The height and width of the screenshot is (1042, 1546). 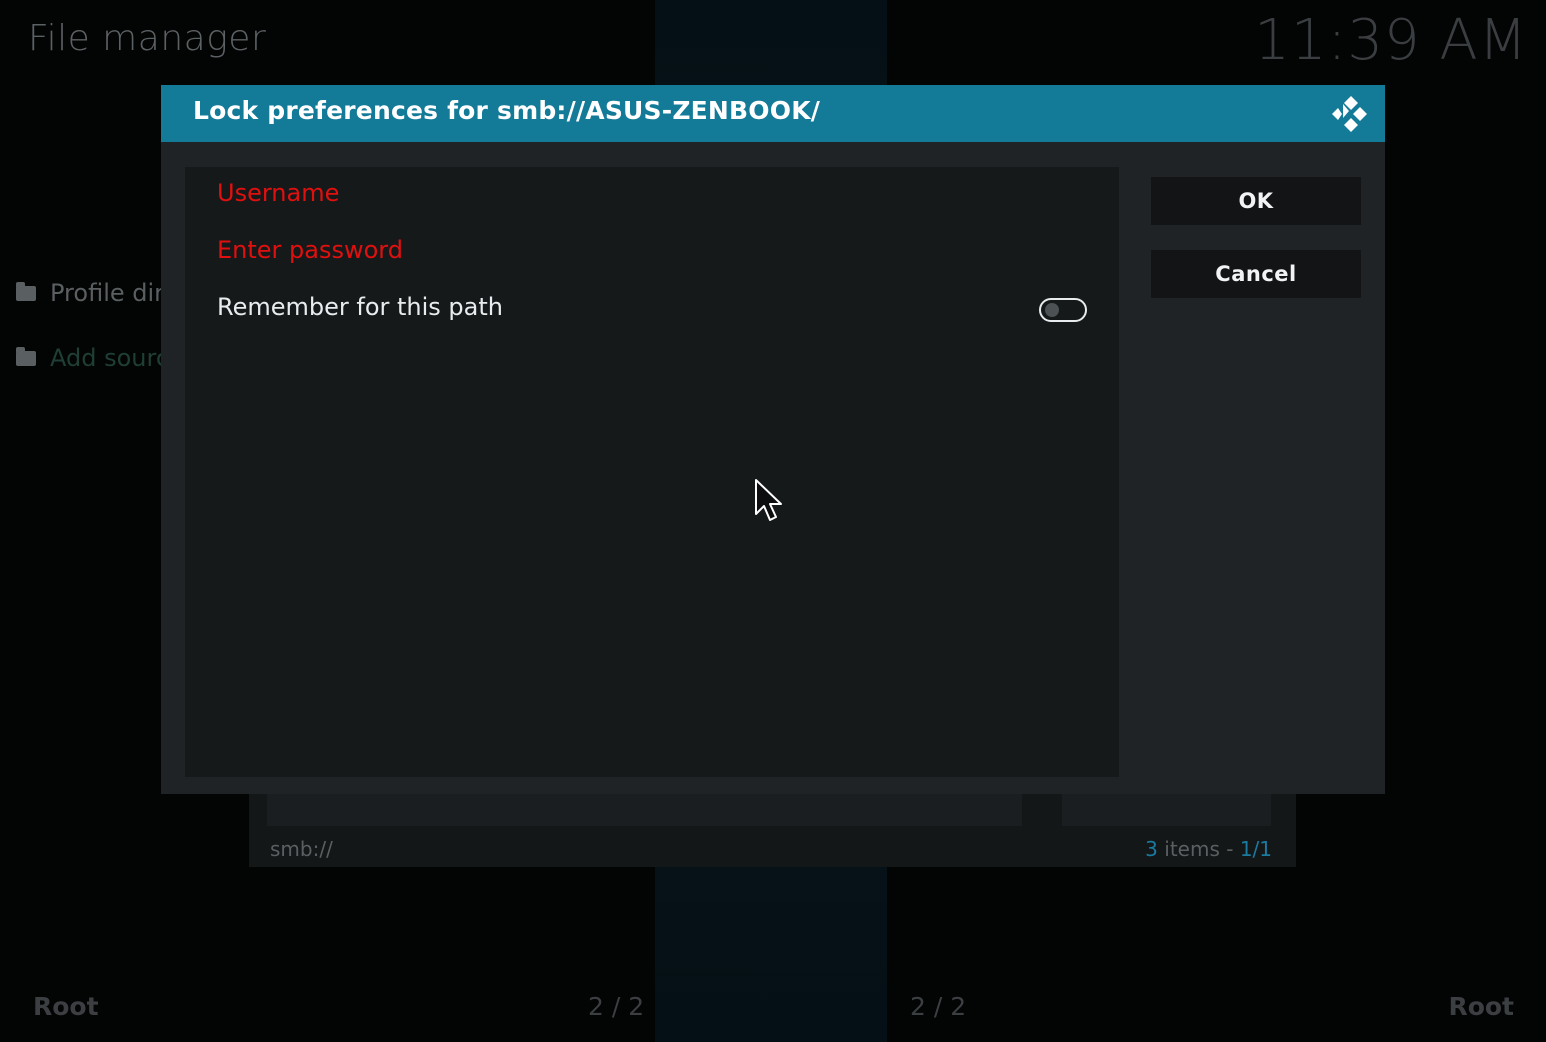 I want to click on setting-username: Username, so click(x=652, y=196).